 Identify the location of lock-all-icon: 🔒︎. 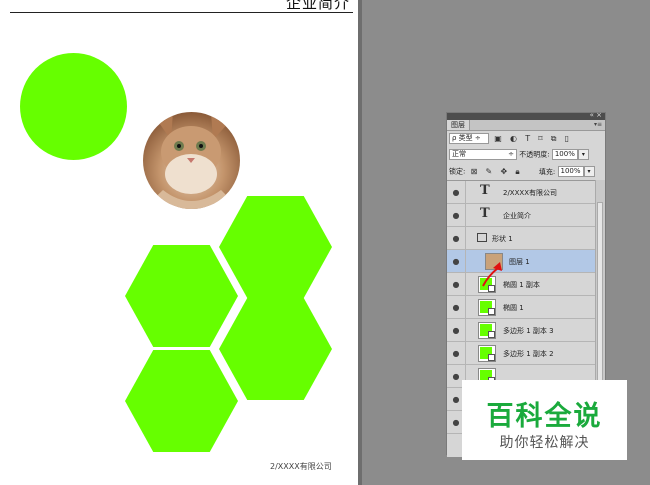
(517, 172).